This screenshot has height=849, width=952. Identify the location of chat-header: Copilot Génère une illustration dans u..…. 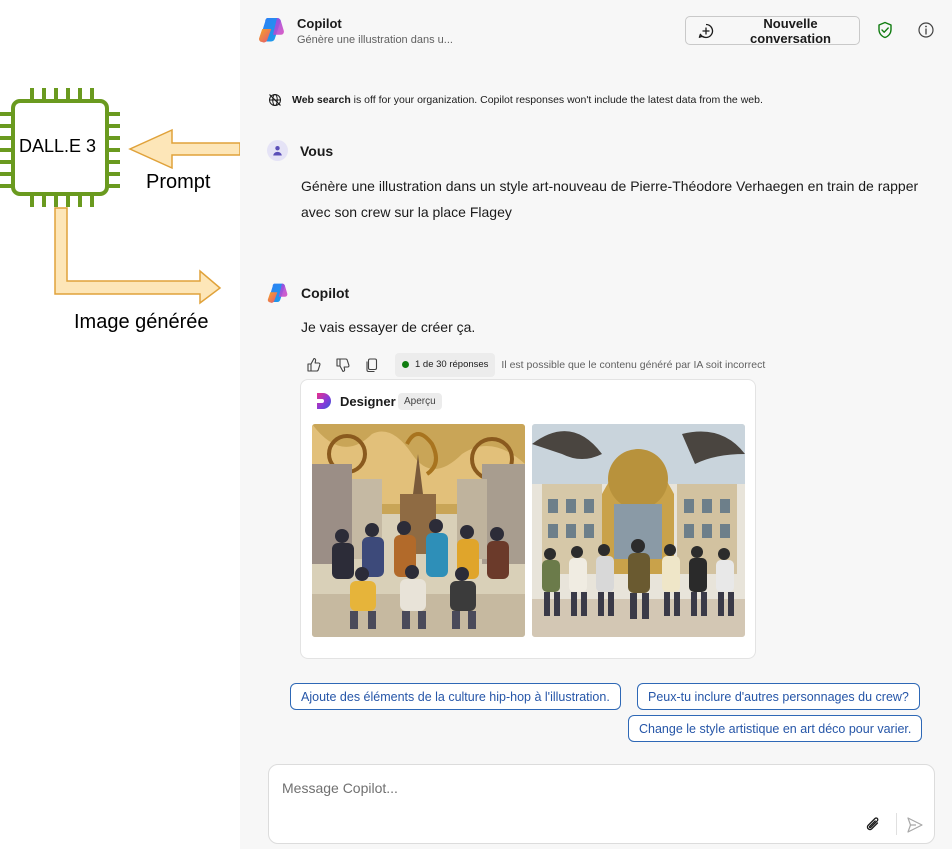
(596, 31).